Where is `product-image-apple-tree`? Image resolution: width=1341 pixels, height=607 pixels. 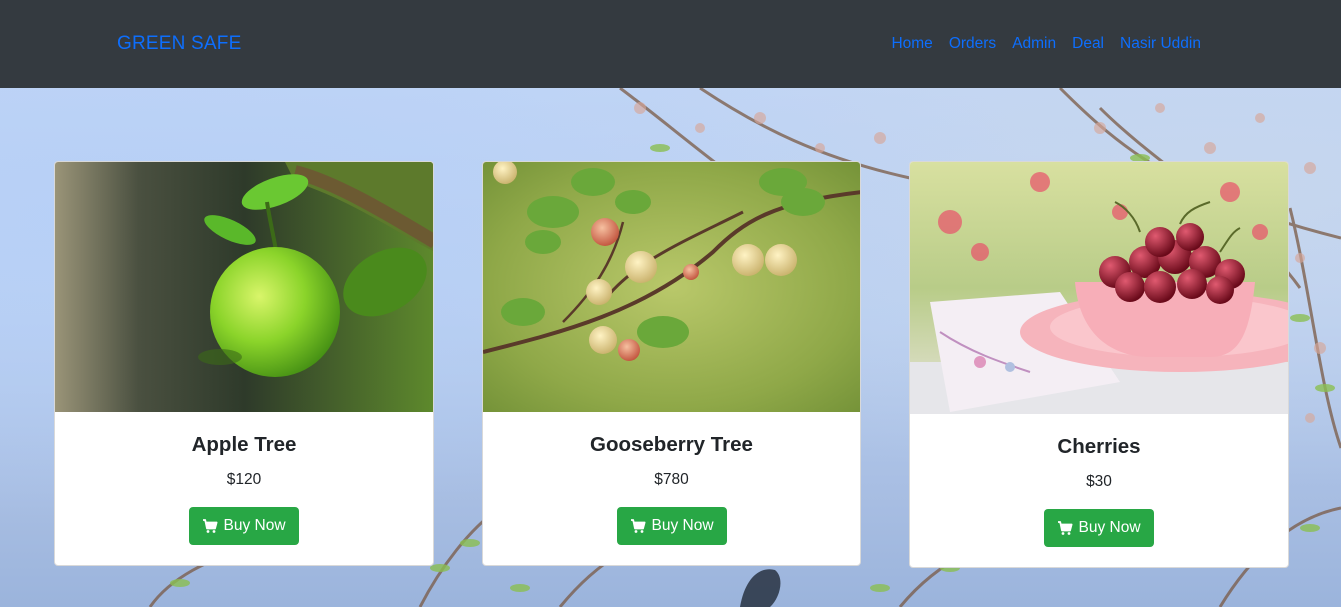
product-image-apple-tree is located at coordinates (244, 287).